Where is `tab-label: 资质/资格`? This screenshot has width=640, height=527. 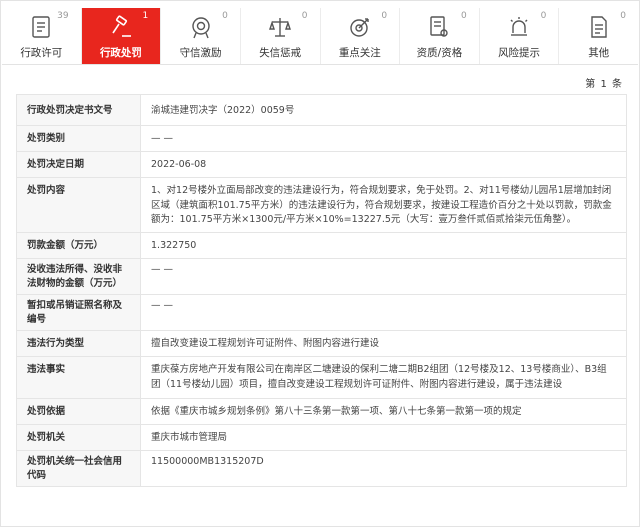 tab-label: 资质/资格 is located at coordinates (439, 53).